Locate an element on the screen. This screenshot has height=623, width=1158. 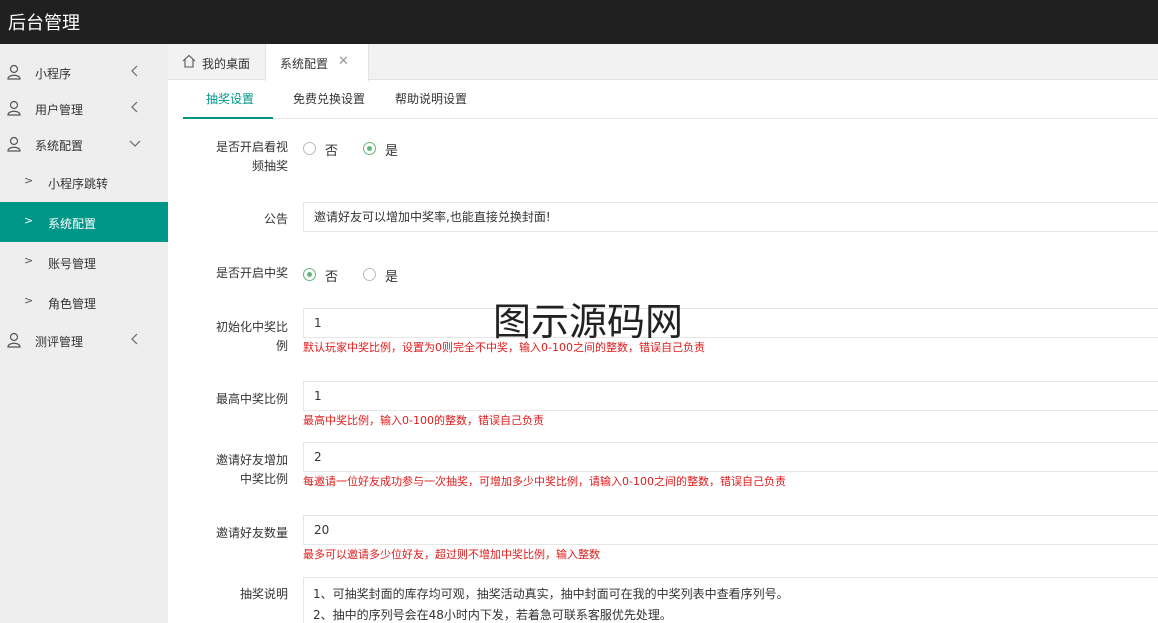
invite-add-input: 2 is located at coordinates (730, 457).